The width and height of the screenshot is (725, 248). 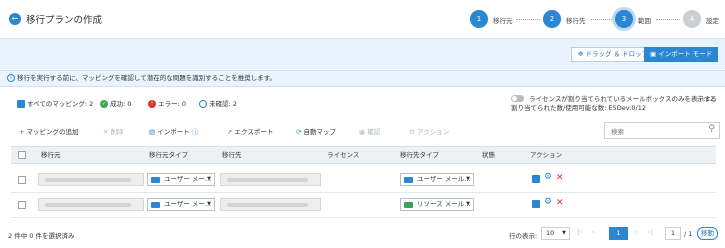 I want to click on mode-banner: ✥ ドラッグ ＆ ドロップ ▣ インポート モード, so click(x=362, y=53).